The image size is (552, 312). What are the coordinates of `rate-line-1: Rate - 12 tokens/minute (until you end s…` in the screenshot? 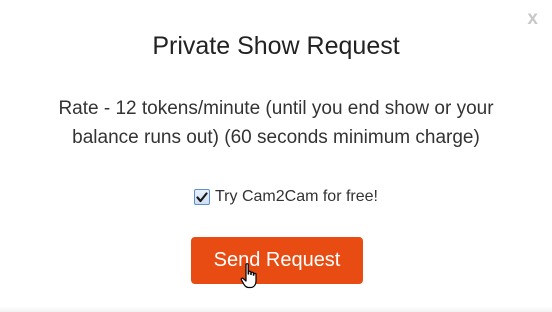 It's located at (276, 108).